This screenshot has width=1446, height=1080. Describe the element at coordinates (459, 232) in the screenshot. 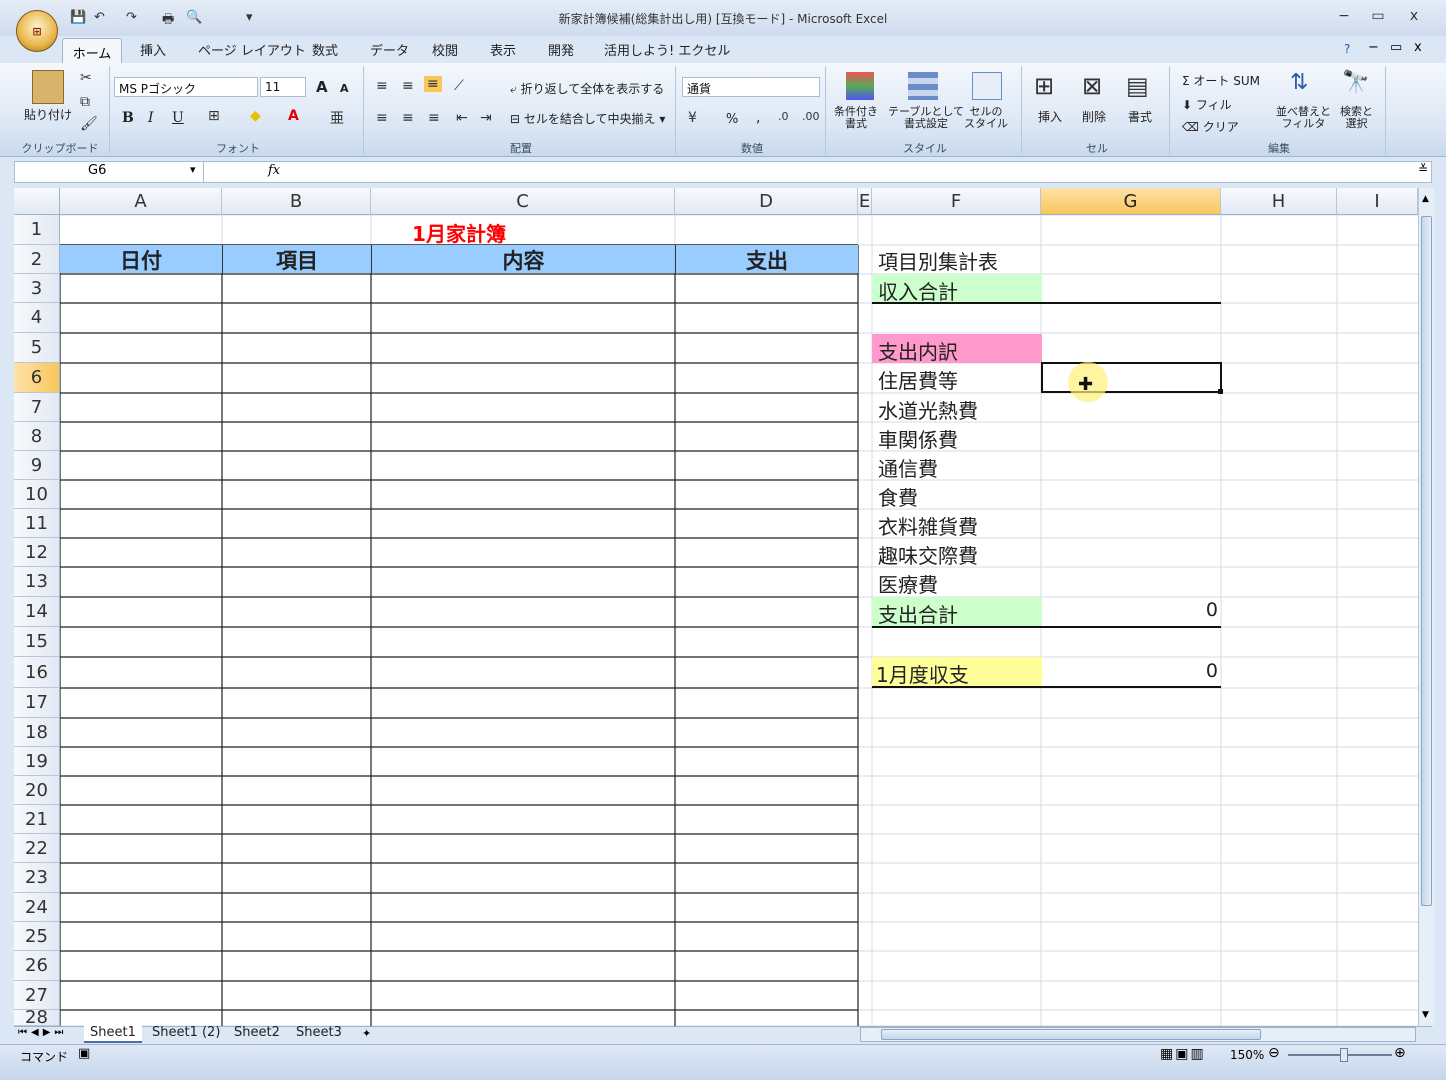

I see `sheet-title: 1月家計簿` at that location.